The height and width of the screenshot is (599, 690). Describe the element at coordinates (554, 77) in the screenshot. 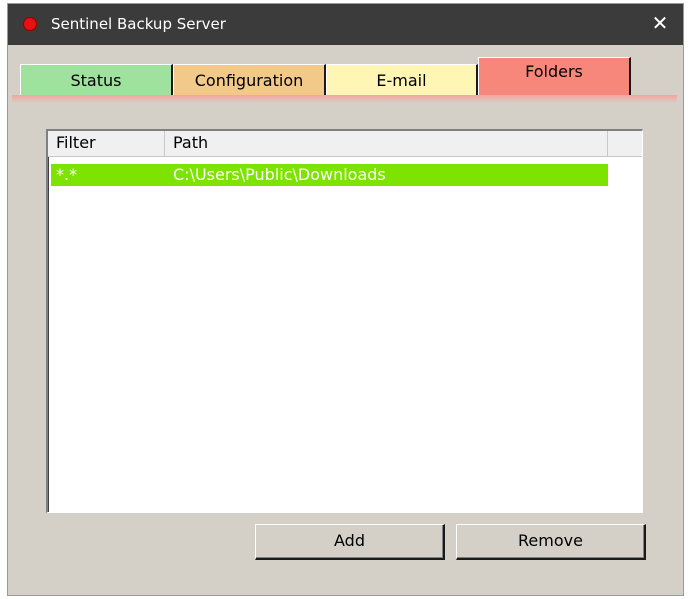

I see `tab-folders: Folders` at that location.